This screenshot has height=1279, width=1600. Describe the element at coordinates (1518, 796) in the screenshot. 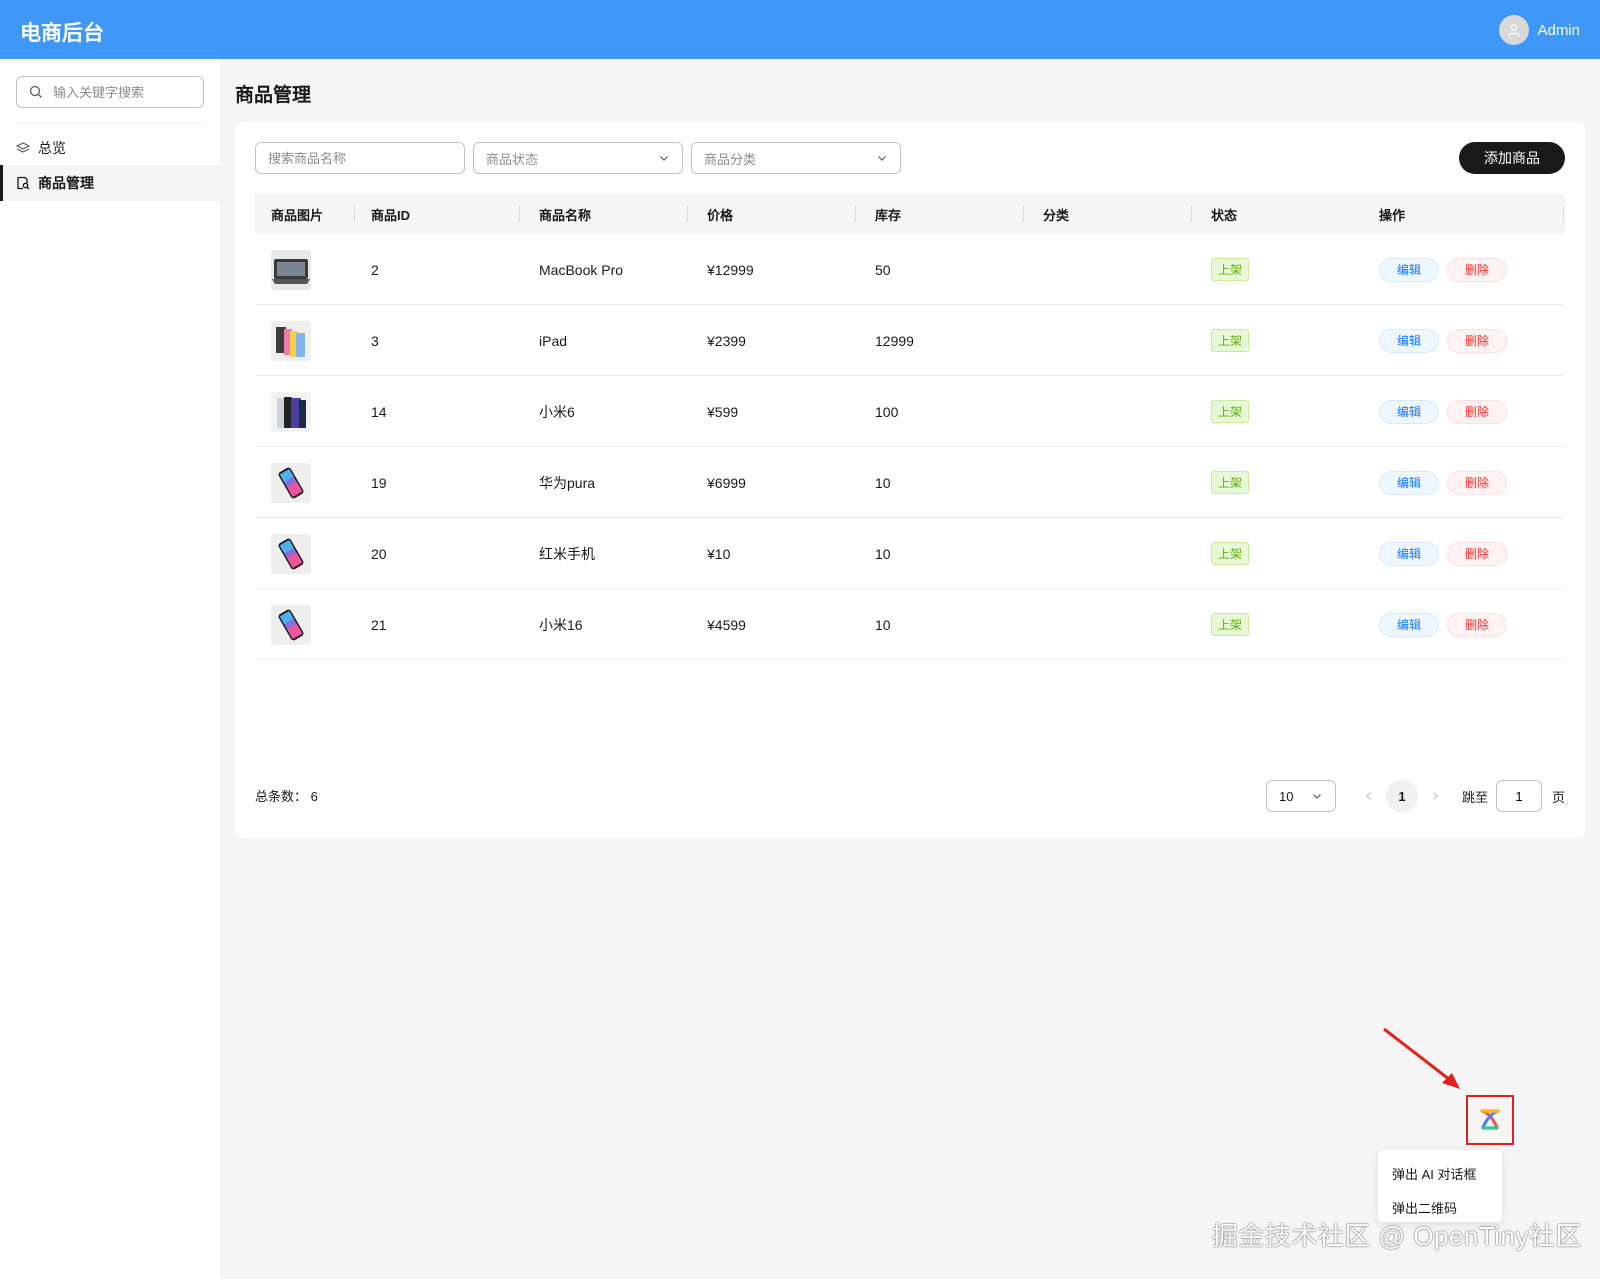

I see `jump-page-input` at that location.